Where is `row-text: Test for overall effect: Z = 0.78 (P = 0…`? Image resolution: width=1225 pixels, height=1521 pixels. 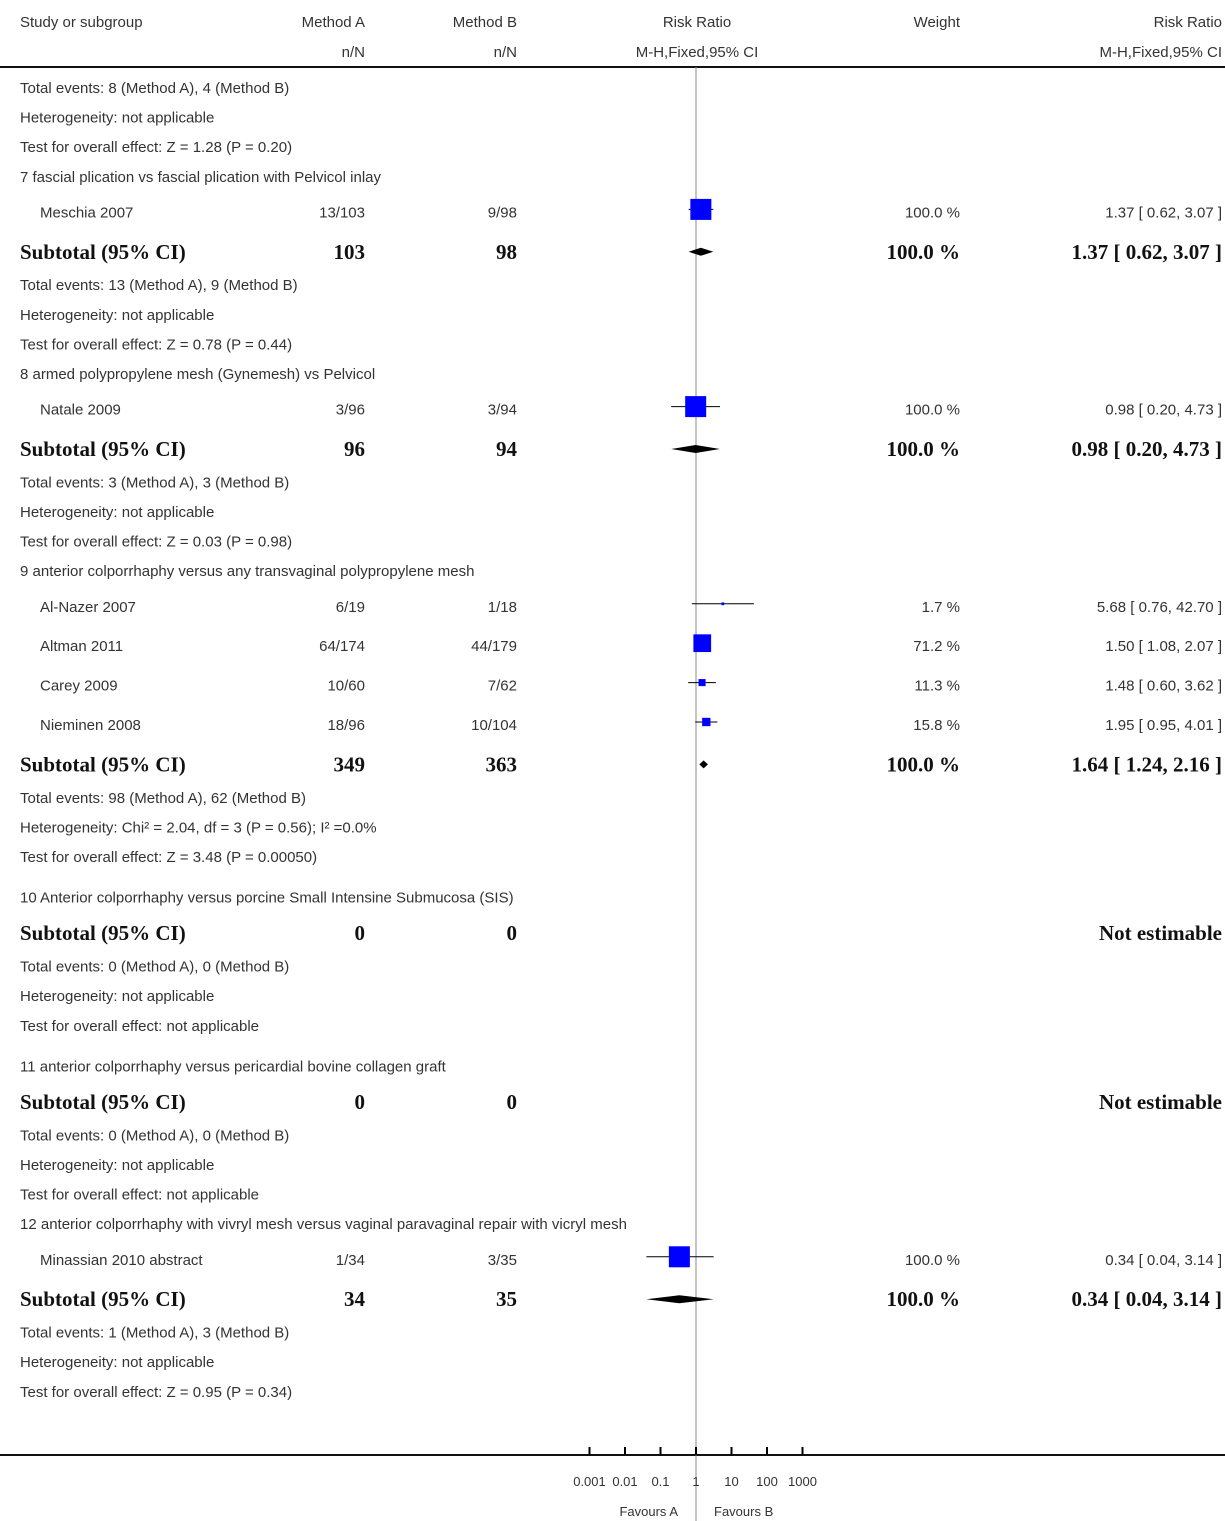 row-text: Test for overall effect: Z = 0.78 (P = 0… is located at coordinates (156, 344).